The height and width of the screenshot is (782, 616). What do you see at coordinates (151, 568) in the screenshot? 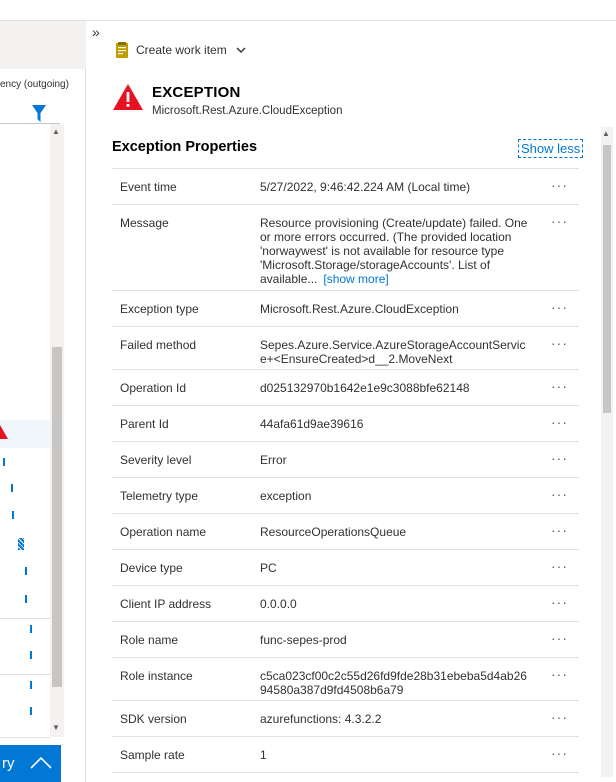
I see `property-key: Device type` at bounding box center [151, 568].